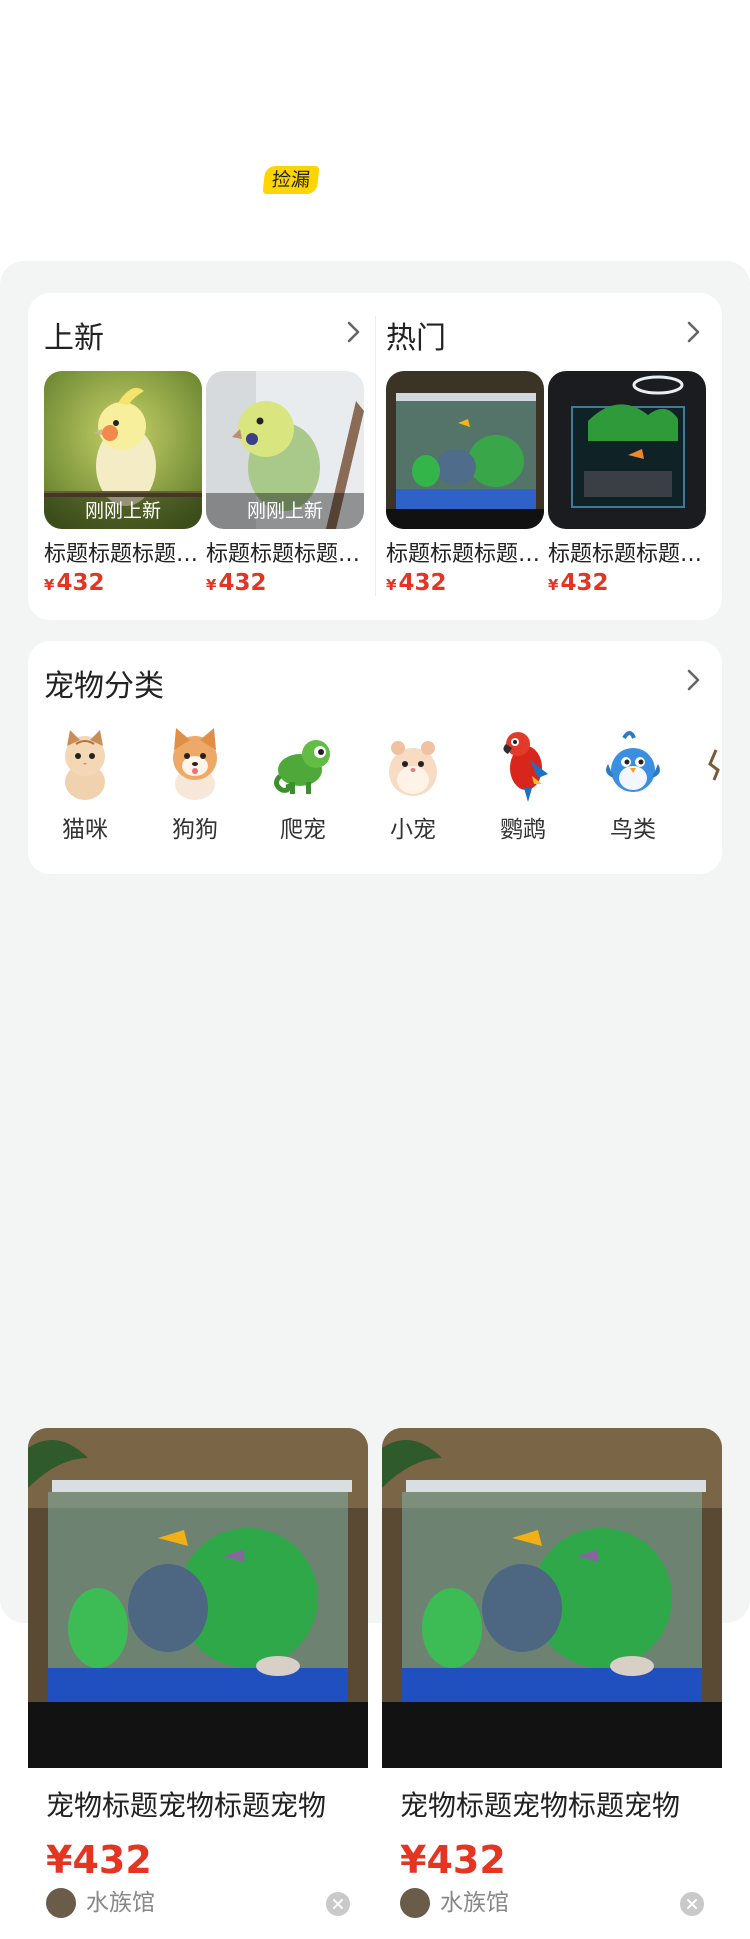 This screenshot has height=1939, width=750. Describe the element at coordinates (195, 764) in the screenshot. I see `dog-icon` at that location.